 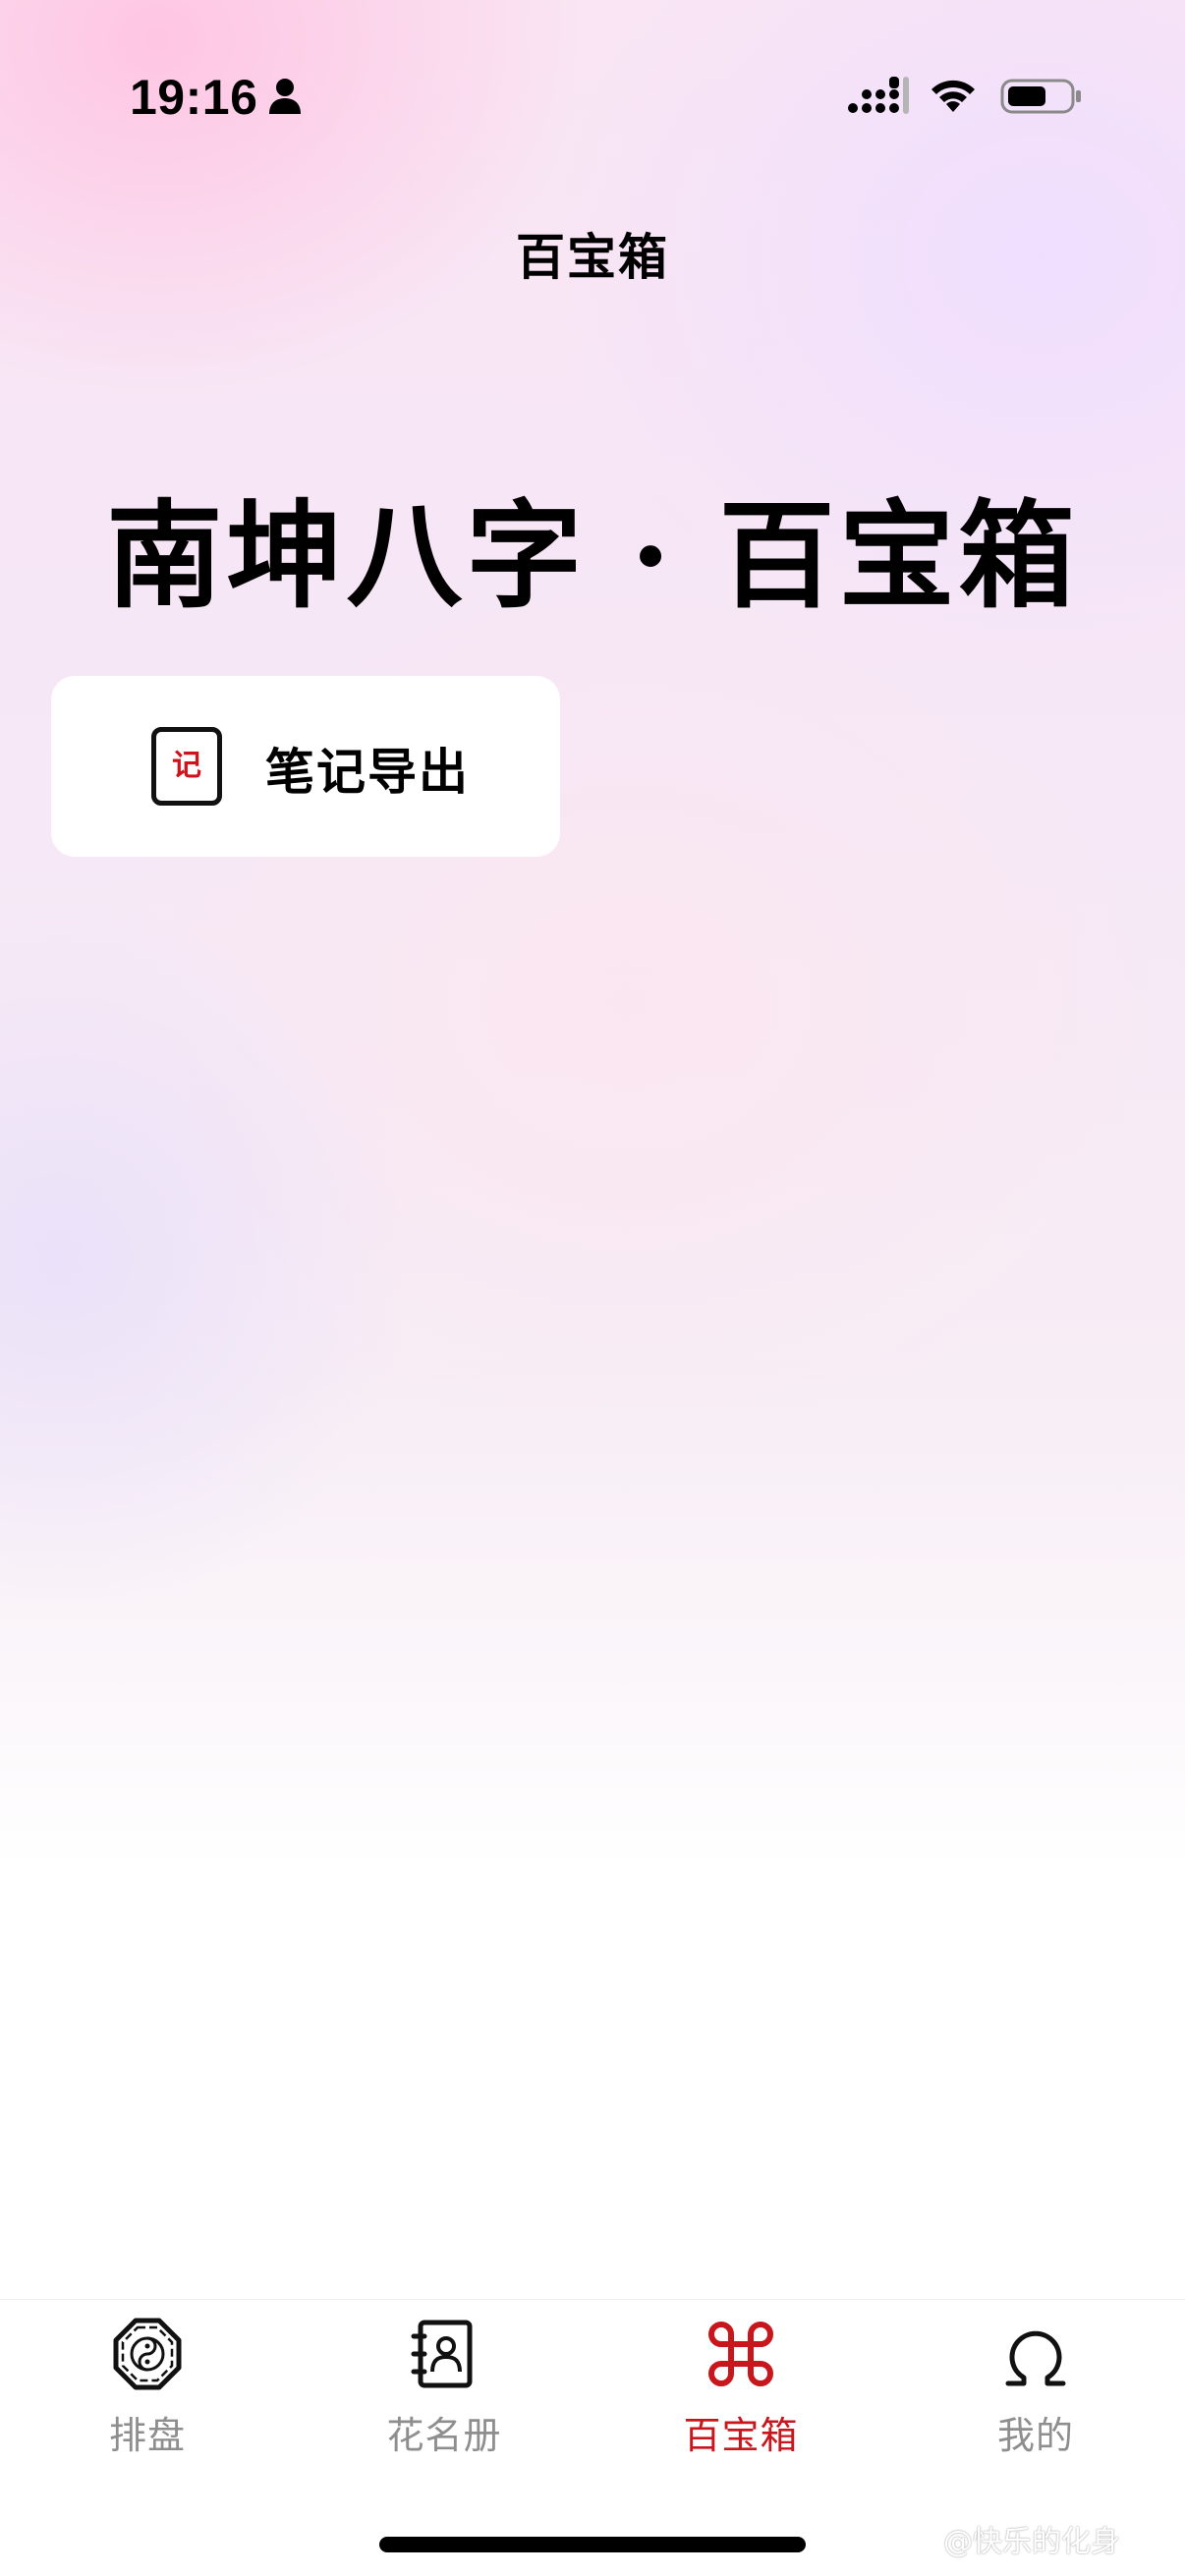 I want to click on note-export-label: 笔记导出, so click(x=368, y=772).